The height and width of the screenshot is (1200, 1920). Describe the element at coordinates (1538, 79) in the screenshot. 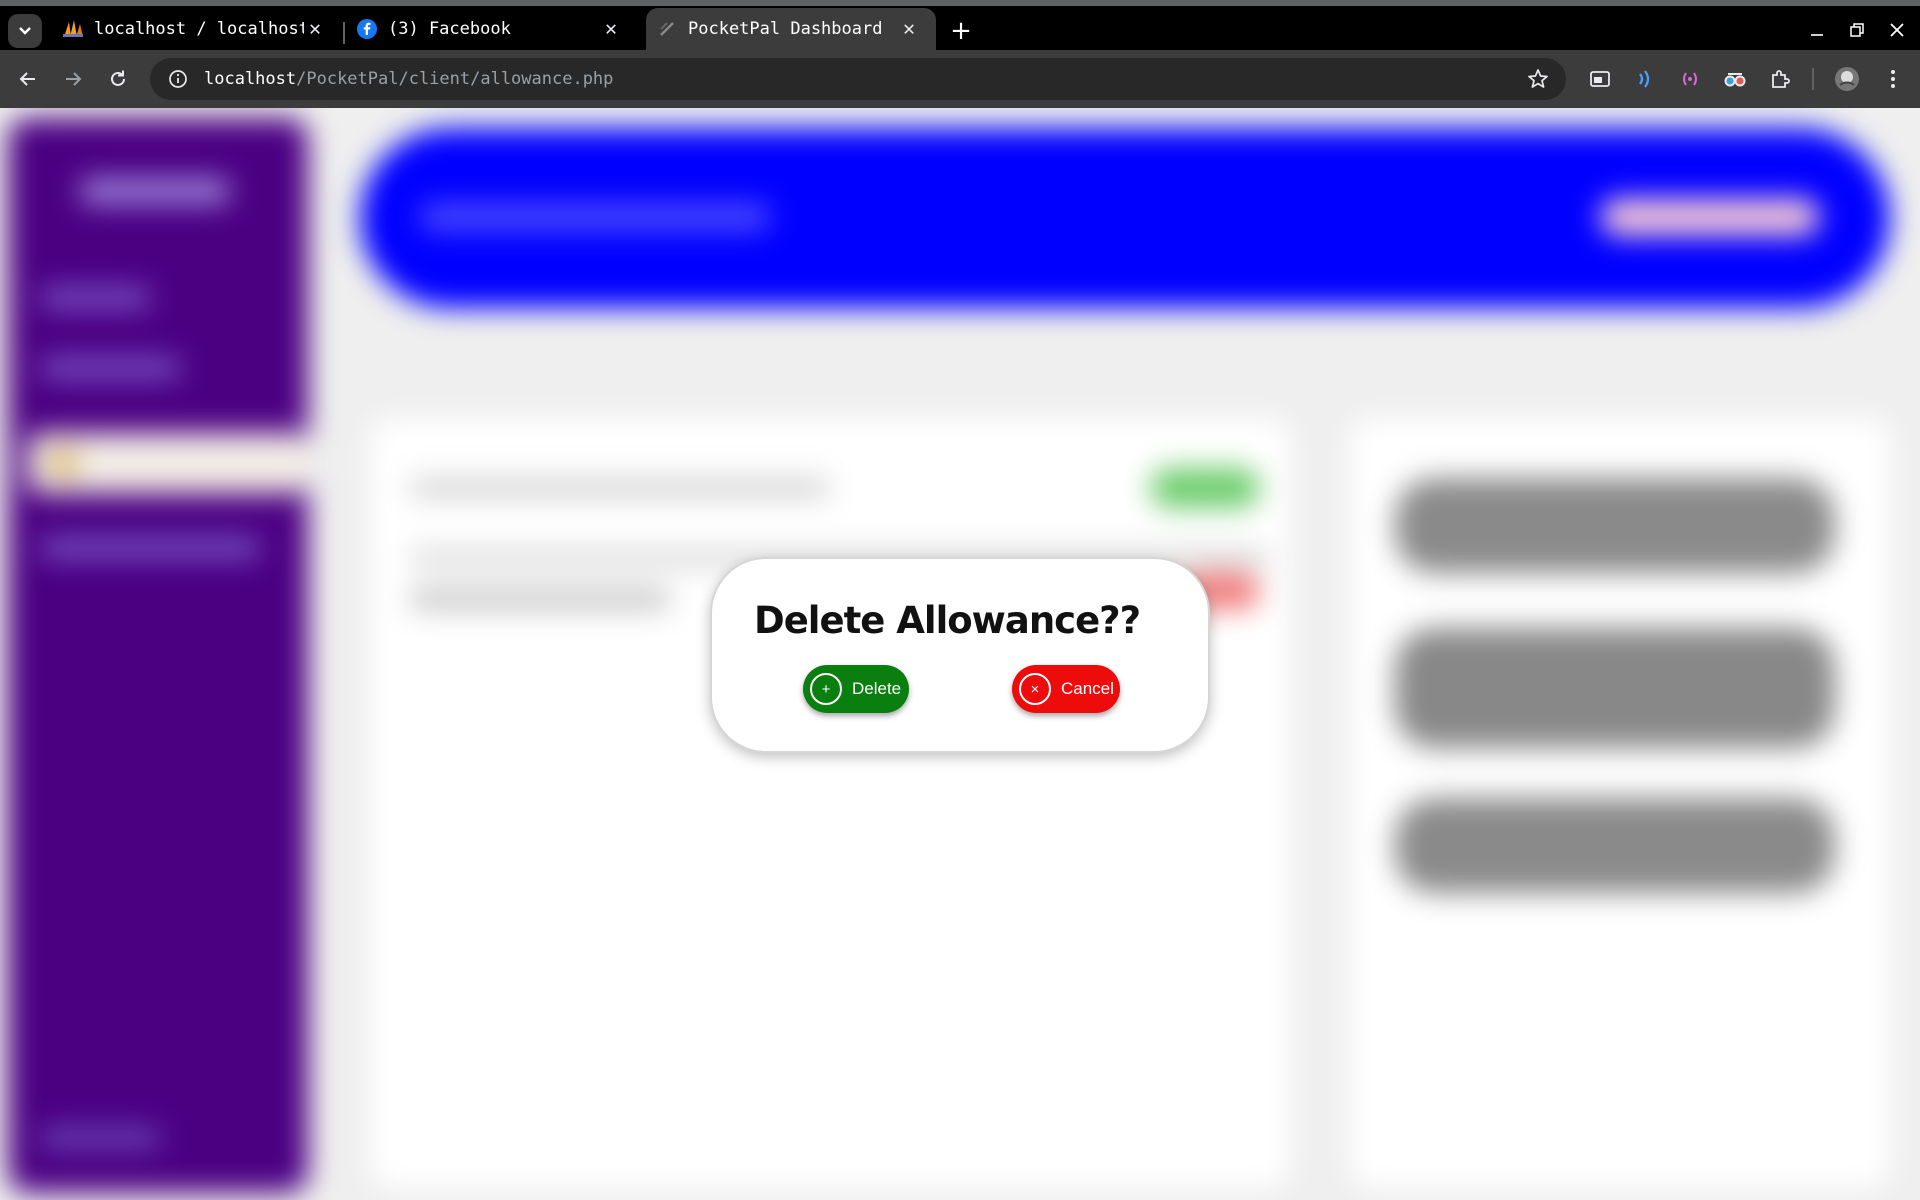

I see `star-icon` at that location.